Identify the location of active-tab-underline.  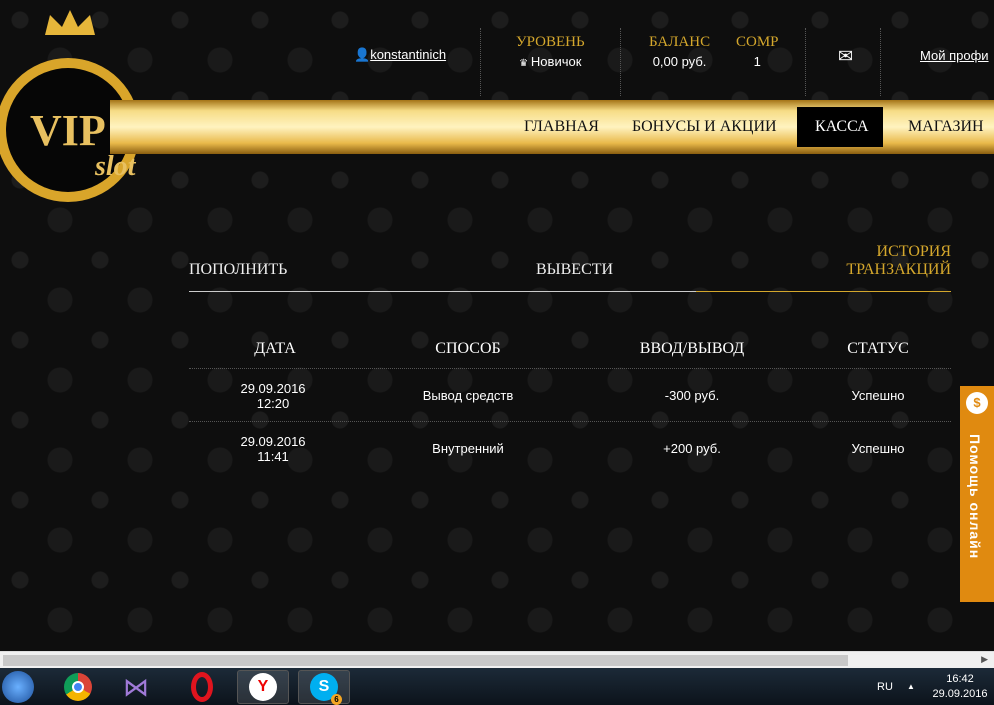
(823, 291).